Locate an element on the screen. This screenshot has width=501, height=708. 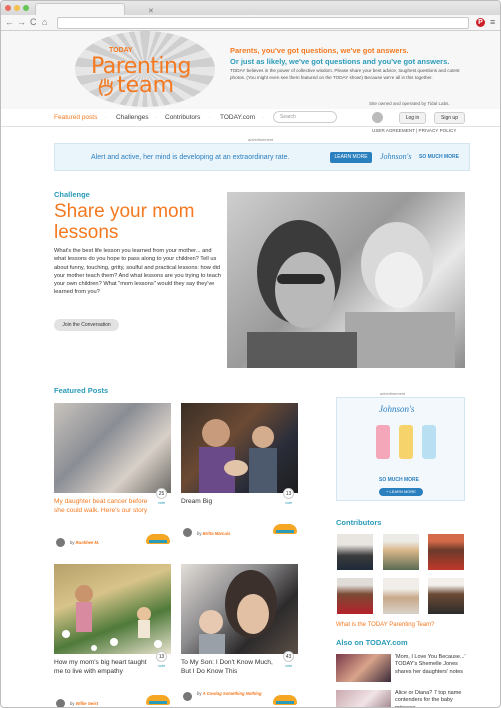
product-bottle-blue is located at coordinates (429, 442).